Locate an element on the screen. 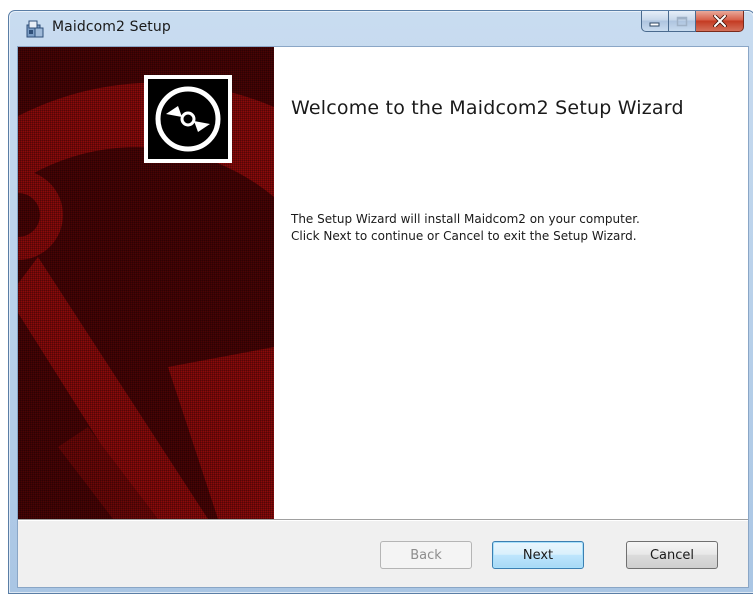 The image size is (753, 594). title-bar: Maidcom2 Setup is located at coordinates (381, 28).